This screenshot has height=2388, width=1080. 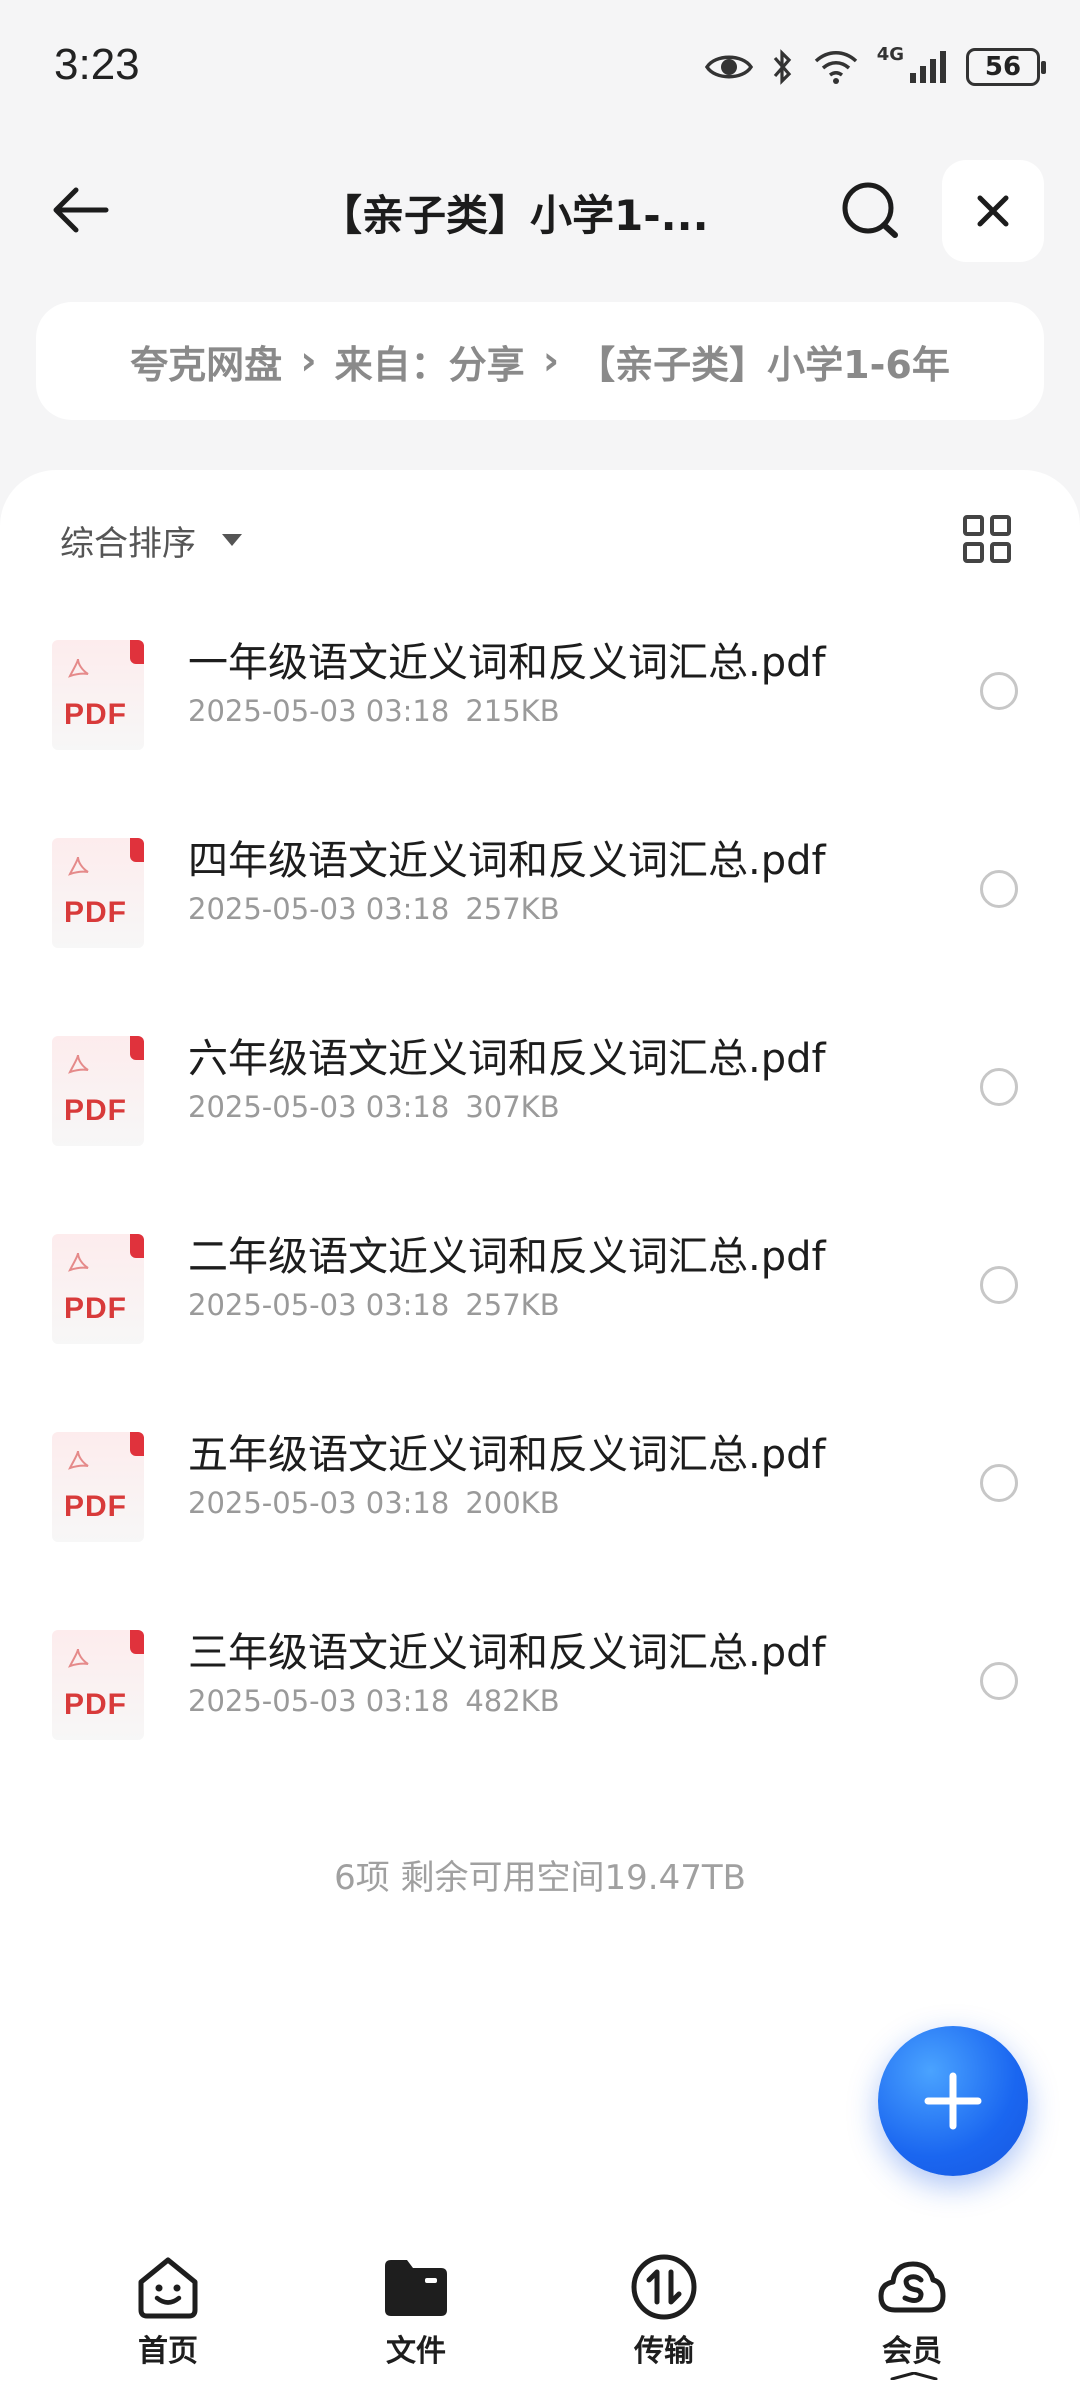 What do you see at coordinates (416, 2317) in the screenshot?
I see `nav-item-files: 文件` at bounding box center [416, 2317].